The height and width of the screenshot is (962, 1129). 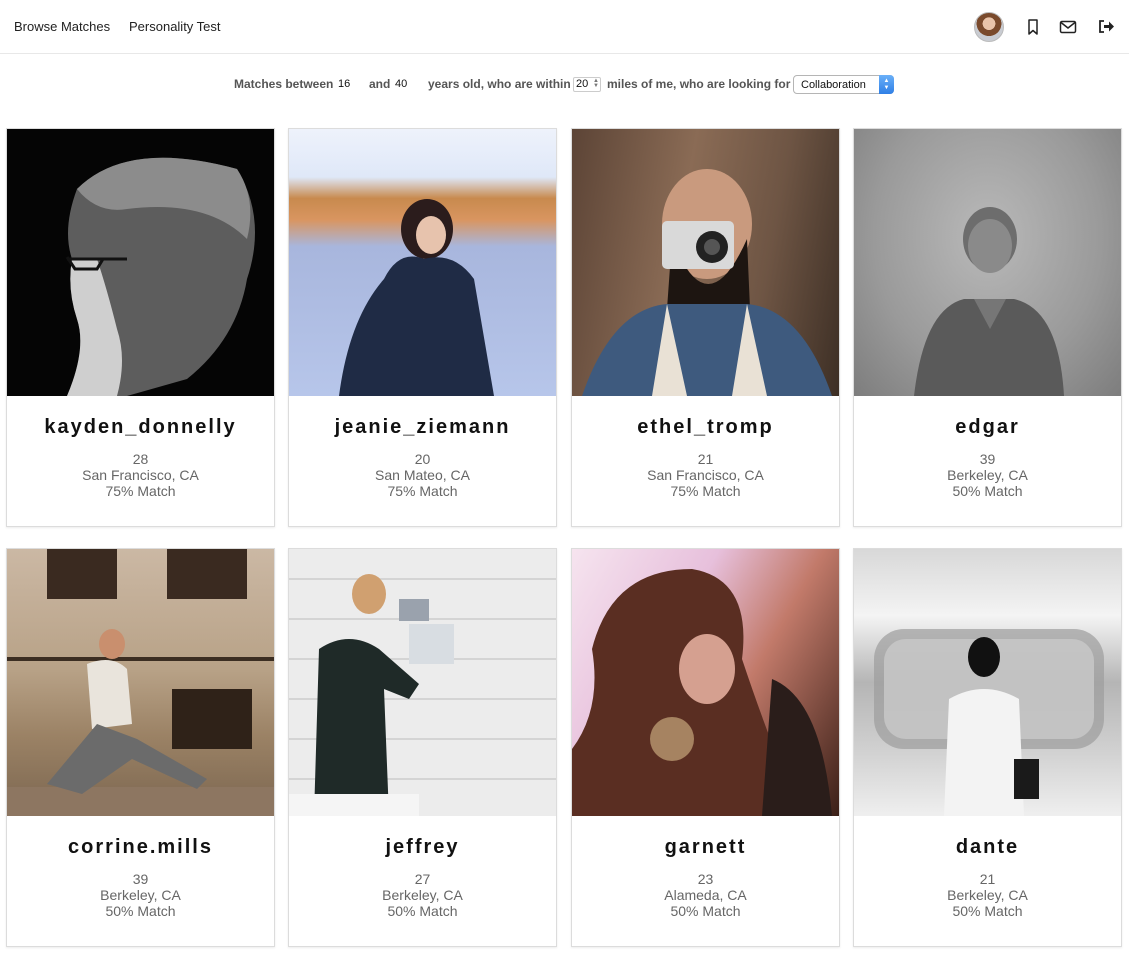 I want to click on top-nav: Browse Matches Personality Test, so click(x=564, y=27).